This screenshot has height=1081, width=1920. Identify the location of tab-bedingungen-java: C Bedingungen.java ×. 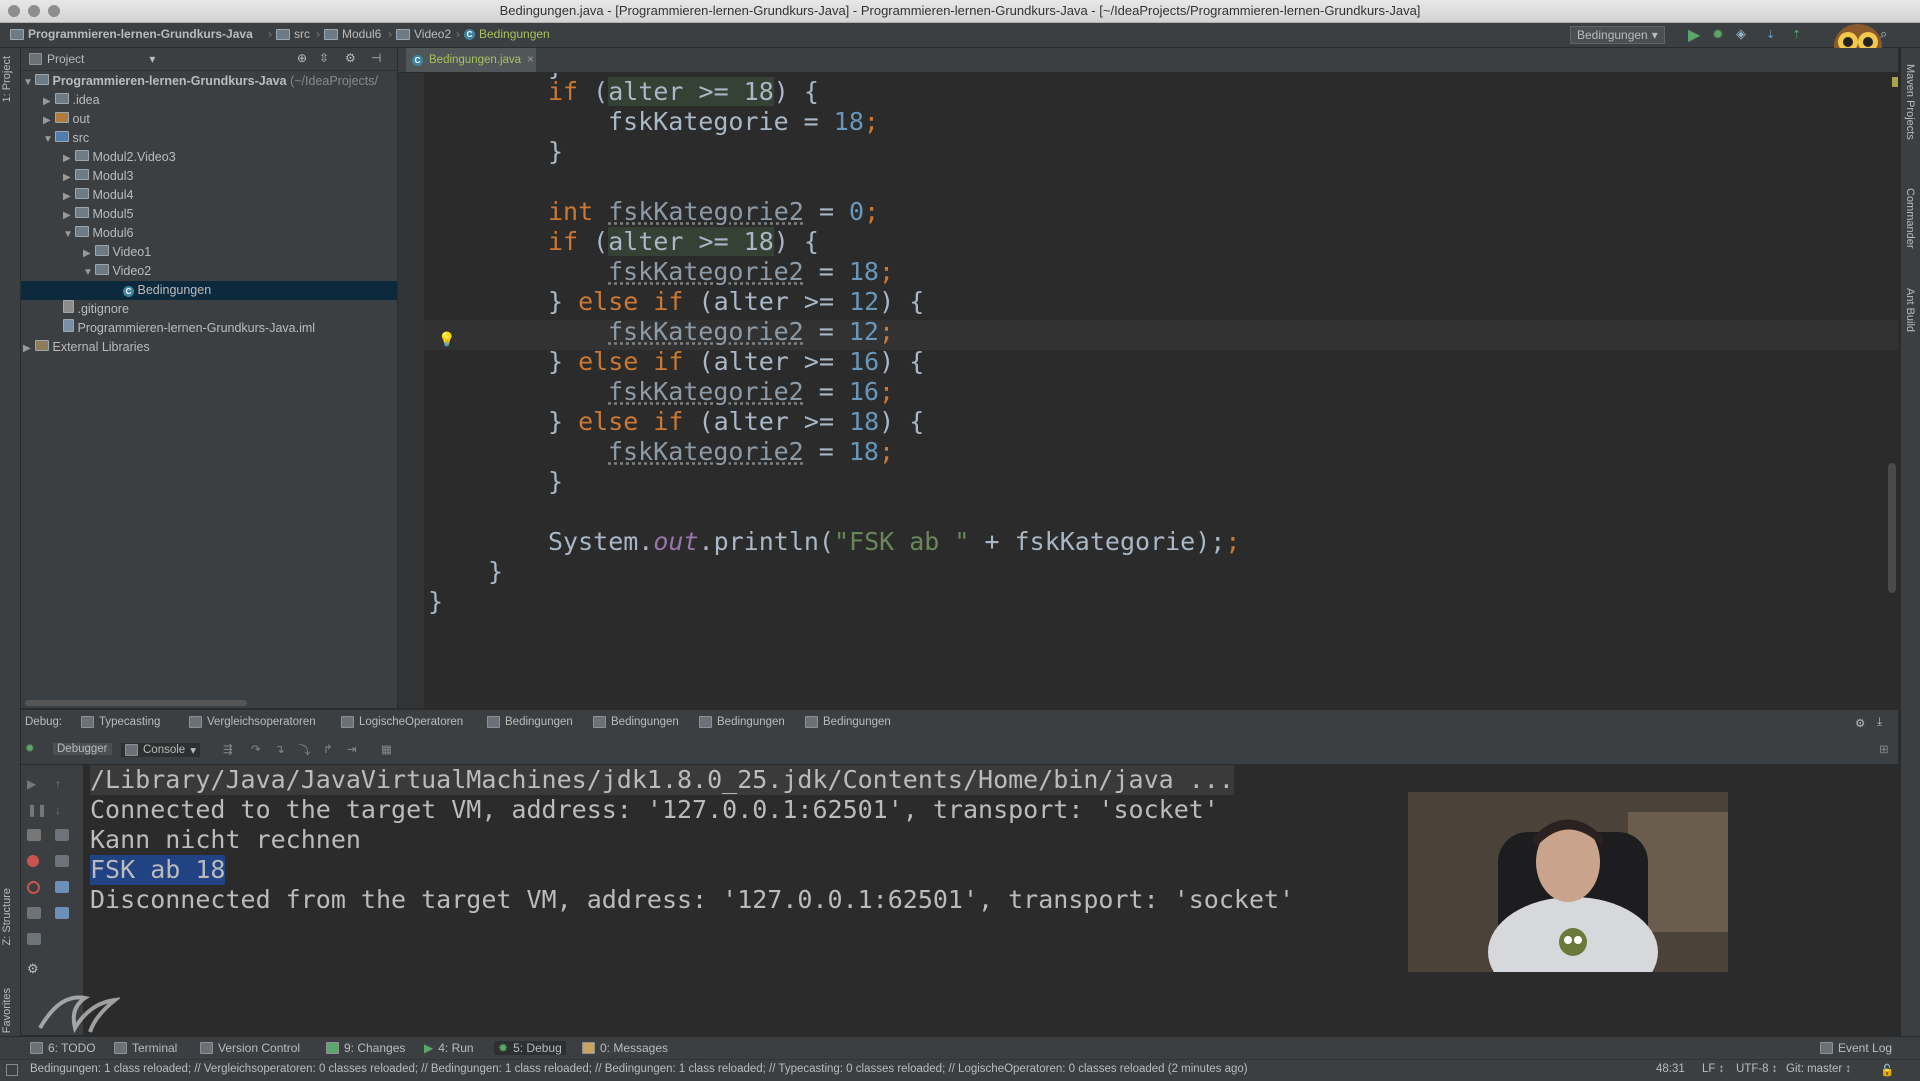
(471, 60).